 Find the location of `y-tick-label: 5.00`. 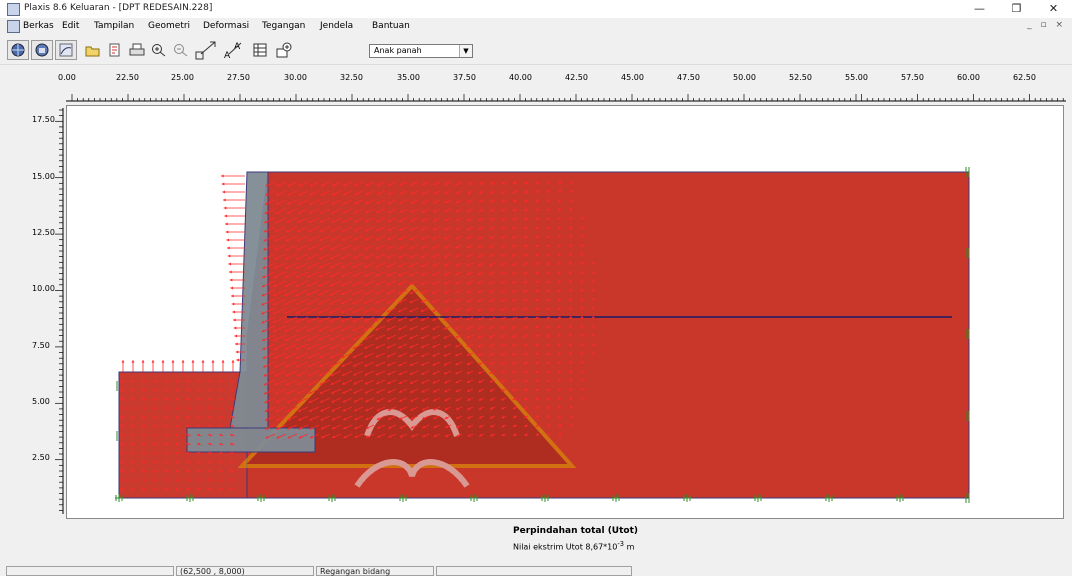

y-tick-label: 5.00 is located at coordinates (41, 401).